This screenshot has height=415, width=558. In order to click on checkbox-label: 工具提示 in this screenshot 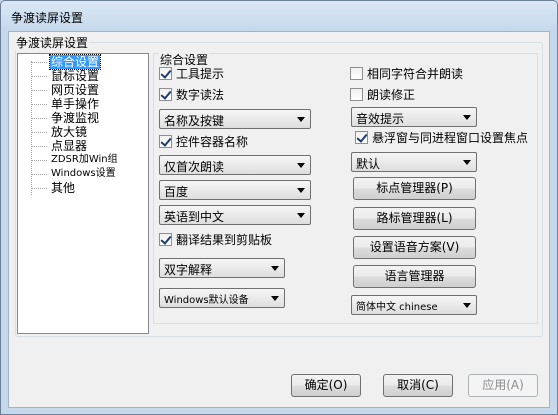, I will do `click(200, 74)`.